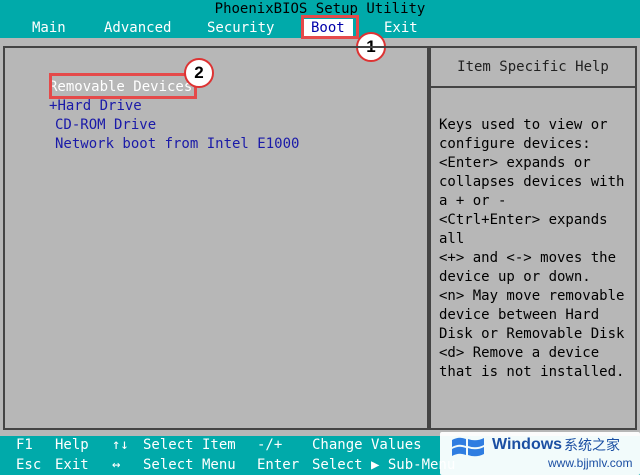 This screenshot has height=475, width=640. Describe the element at coordinates (120, 445) in the screenshot. I see `key-updown-icon: ↑↓` at that location.